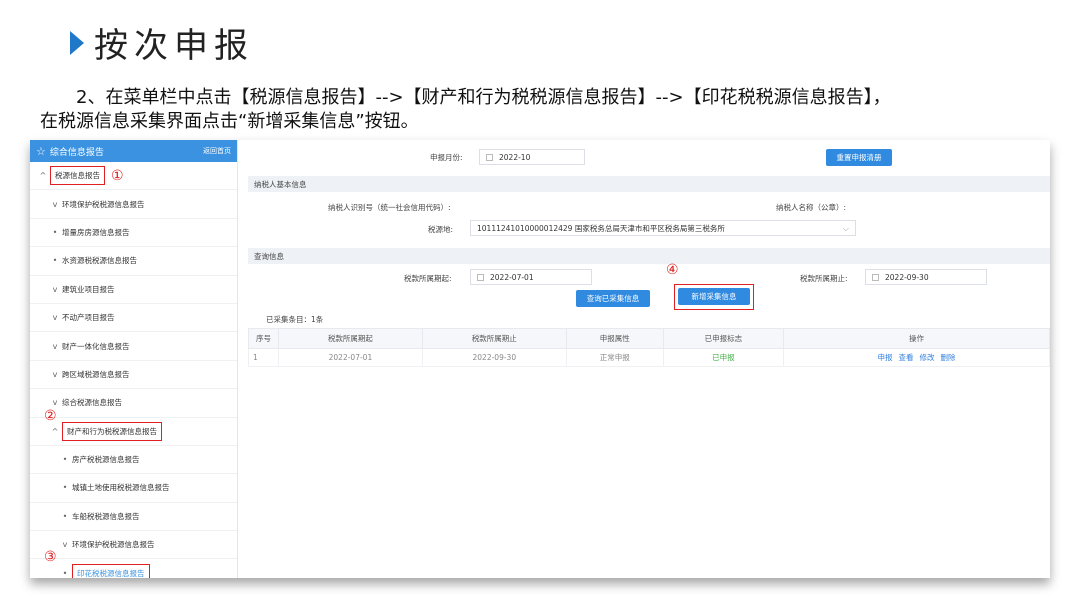  Describe the element at coordinates (133, 176) in the screenshot. I see `sidebar-item: ^ 税源信息报告 ①` at that location.